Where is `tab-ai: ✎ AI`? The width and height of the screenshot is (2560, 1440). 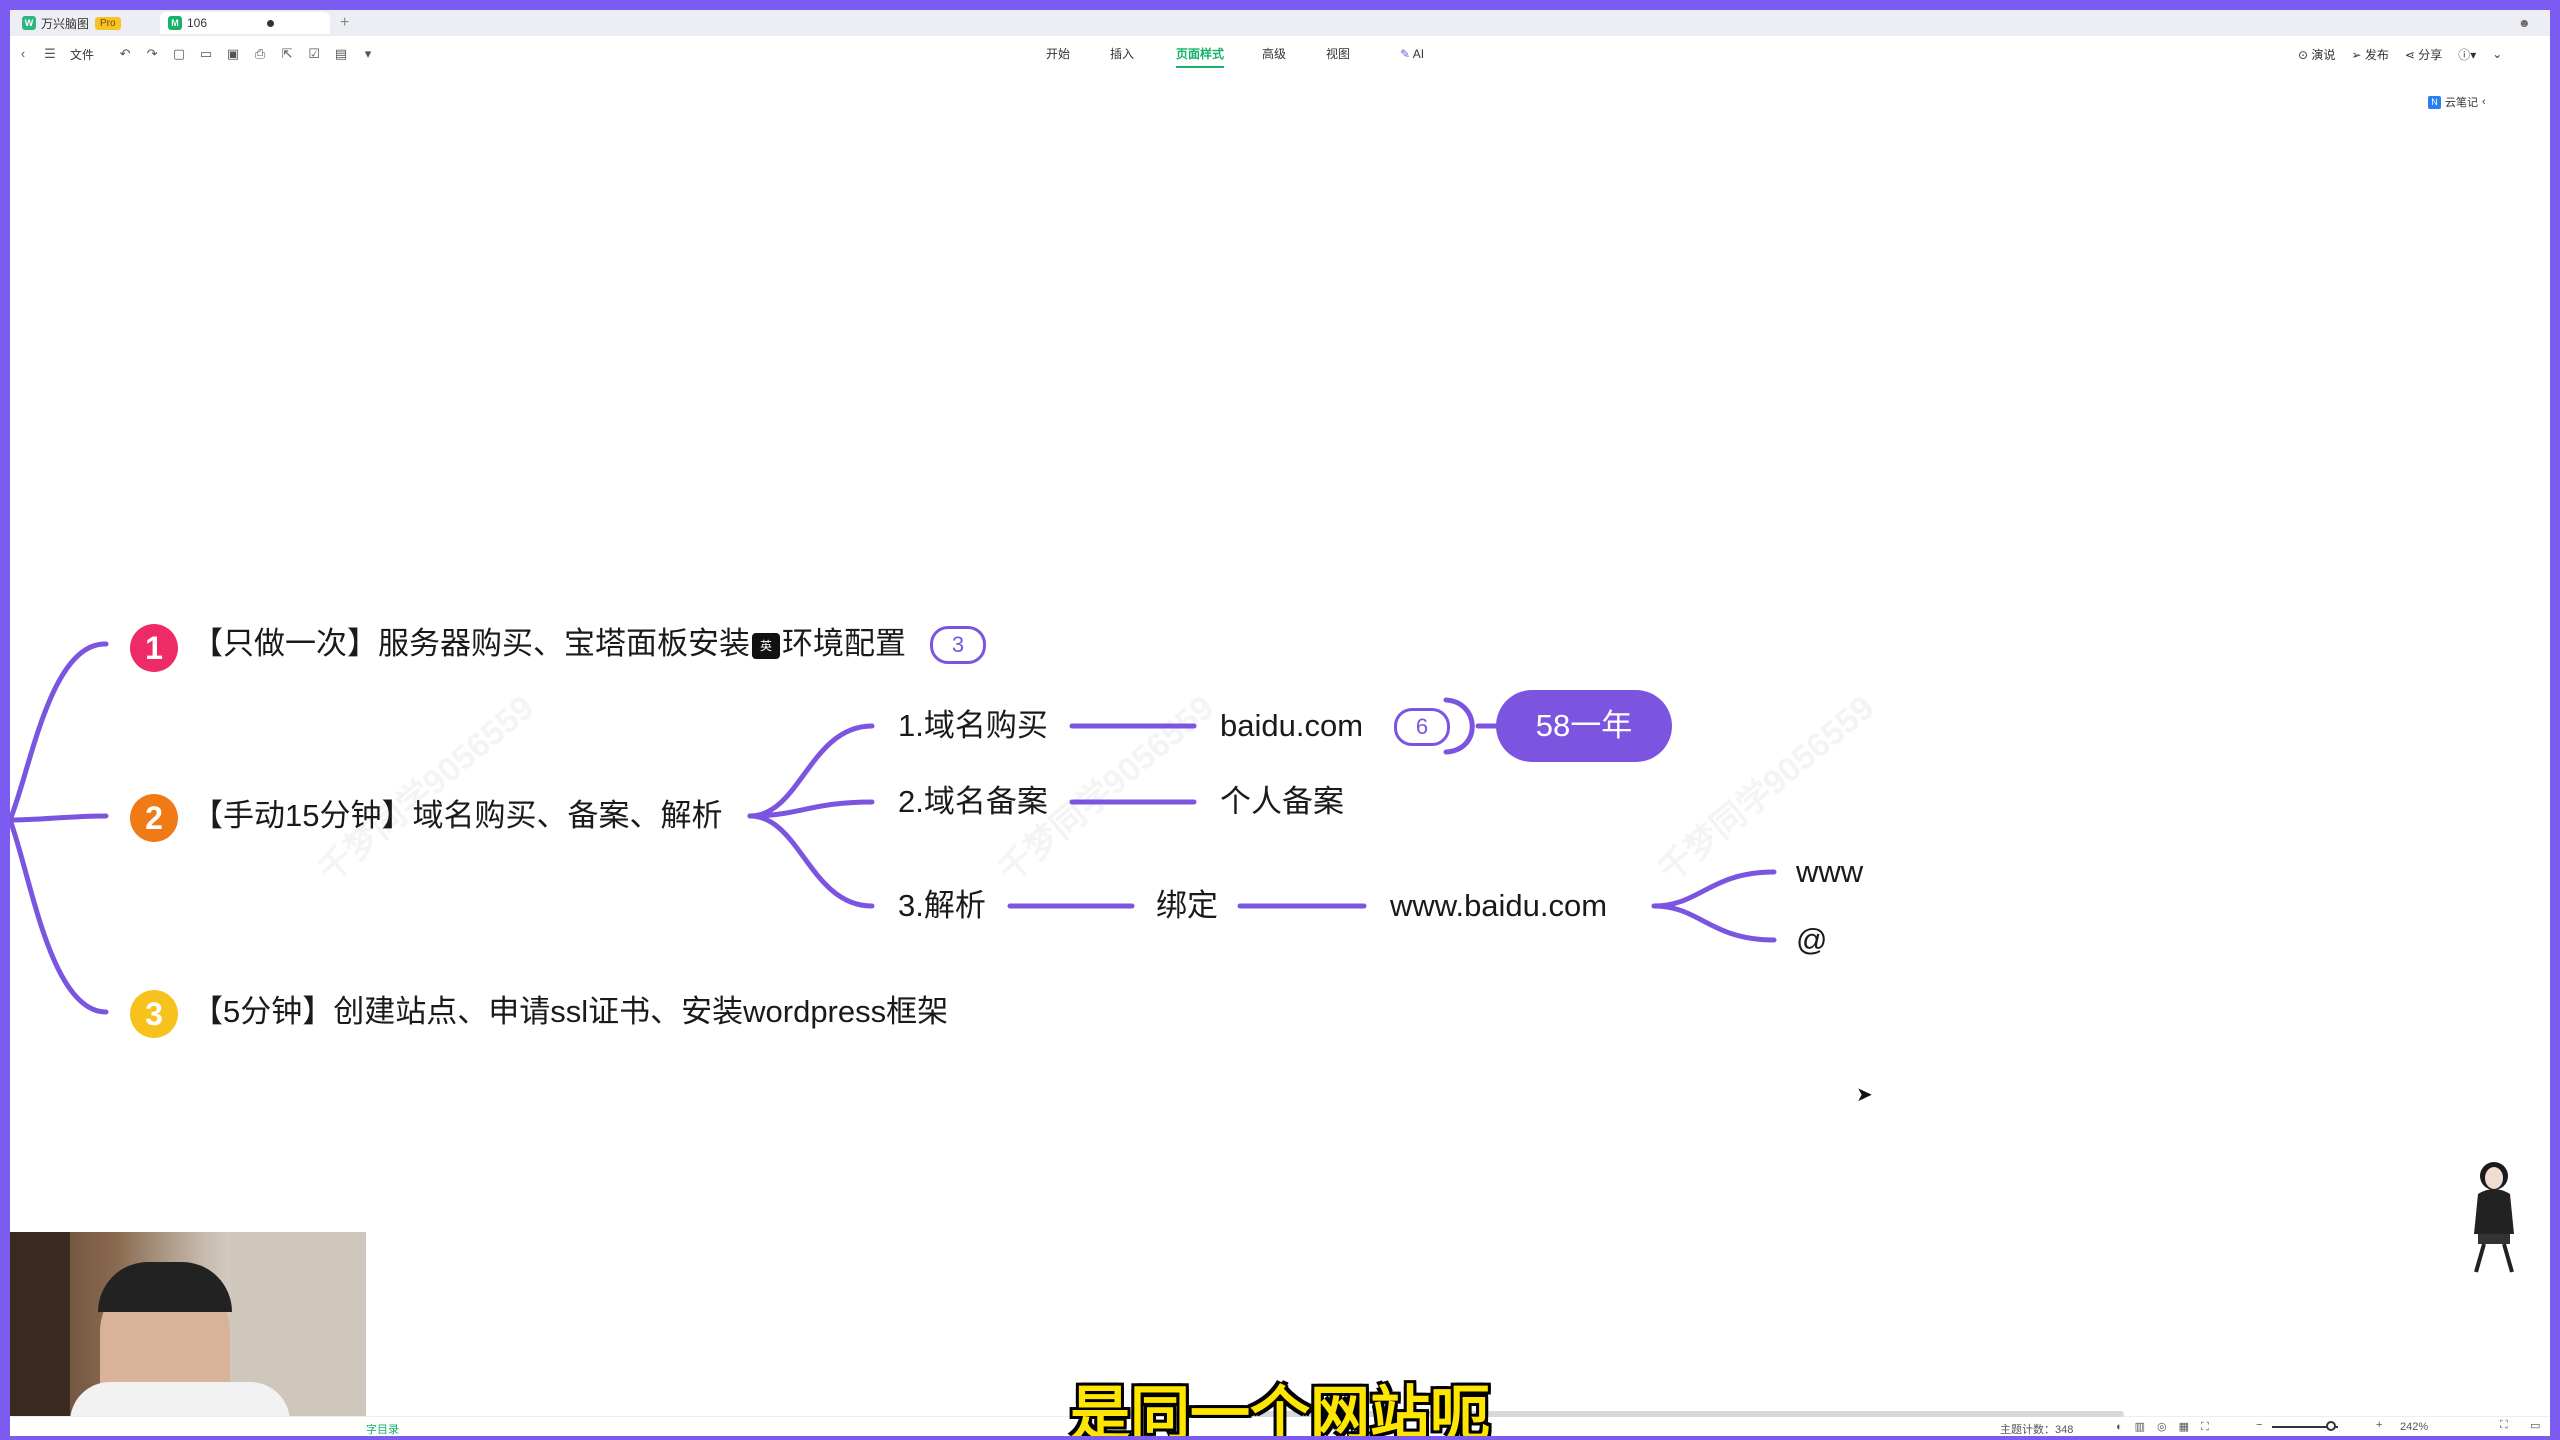
tab-ai: ✎ AI is located at coordinates (1412, 54).